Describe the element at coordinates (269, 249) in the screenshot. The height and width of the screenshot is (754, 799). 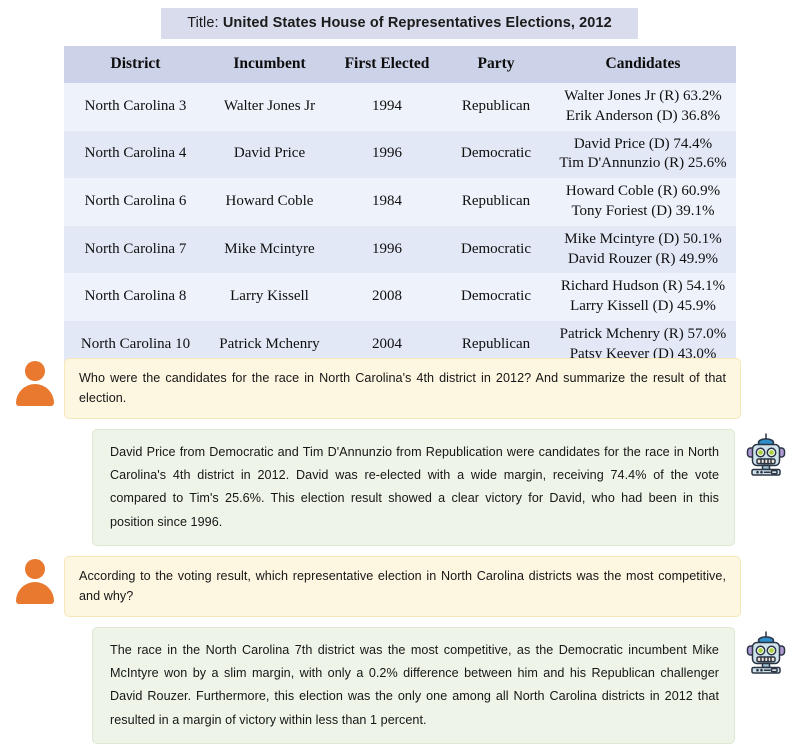
I see `cell-incumbent: Mike Mcintyre` at that location.